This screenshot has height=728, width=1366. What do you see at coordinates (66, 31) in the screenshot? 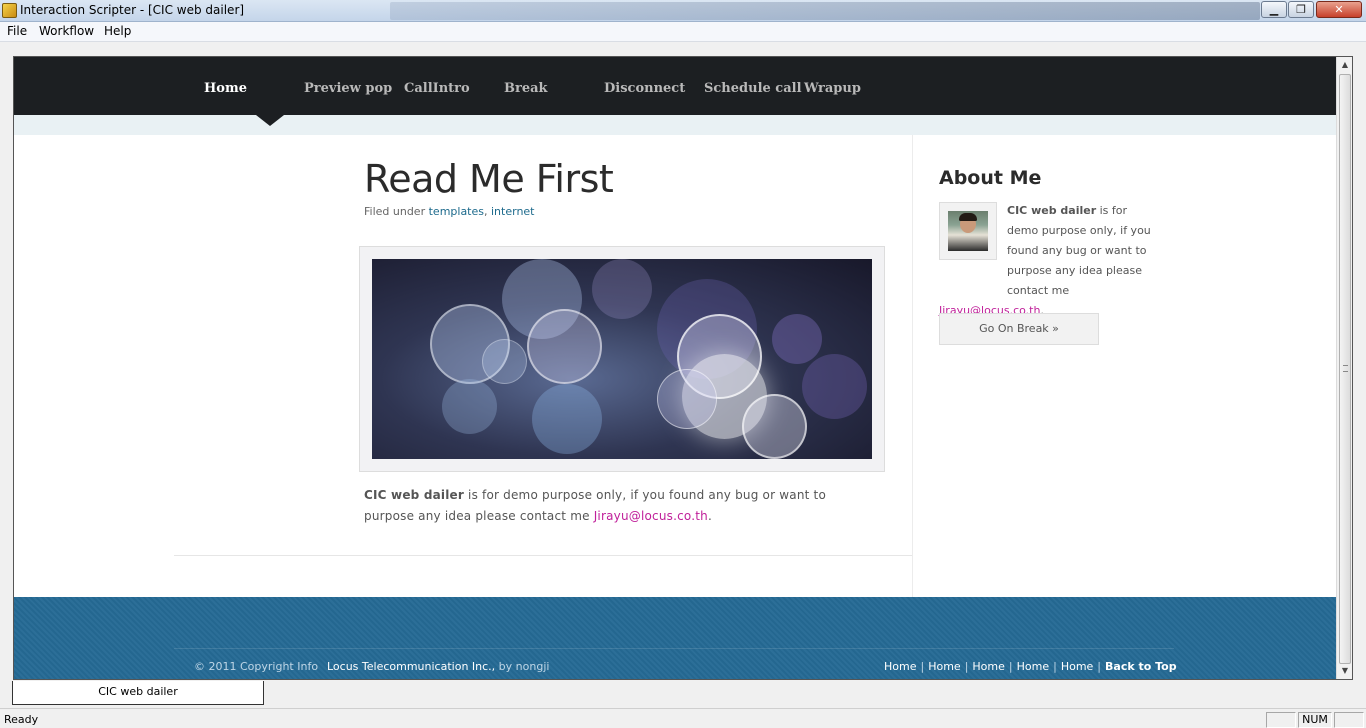
I see `menu-workflow: Workflow` at bounding box center [66, 31].